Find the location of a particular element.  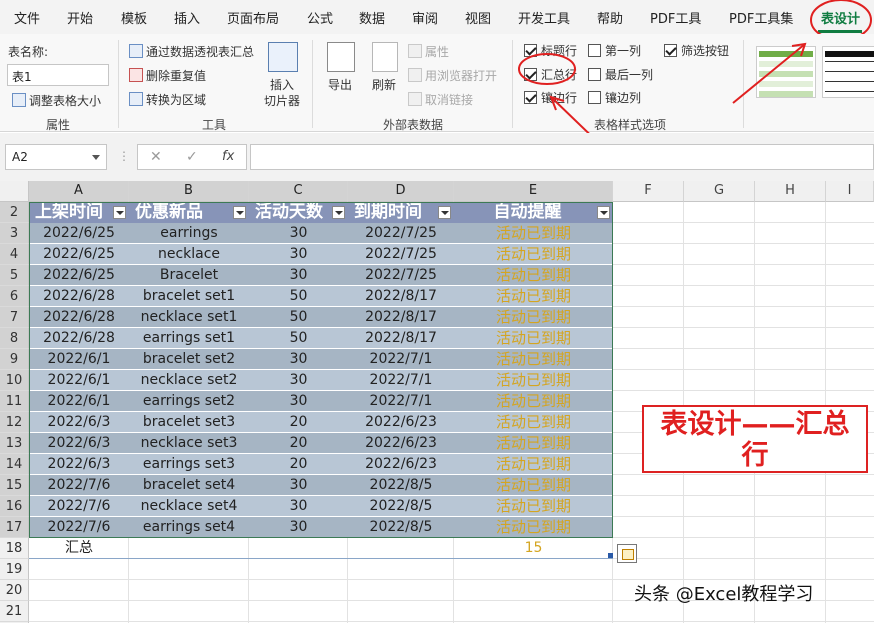

table-cell: bracelet set2 is located at coordinates (189, 359).